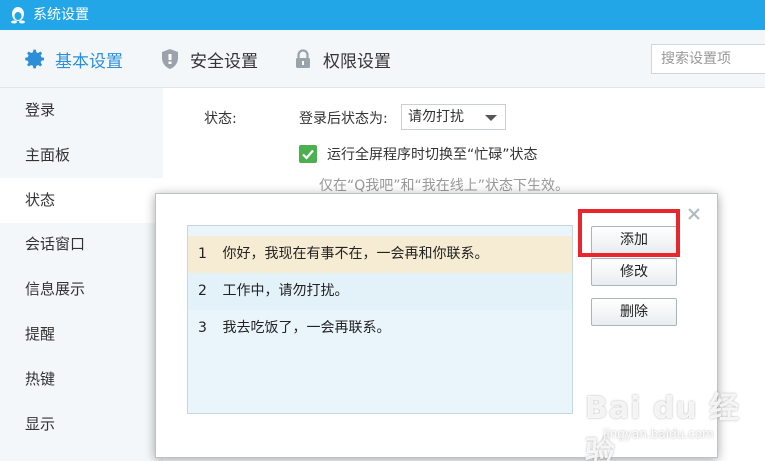 The width and height of the screenshot is (765, 461). What do you see at coordinates (382, 15) in the screenshot?
I see `title-bar: 系统设置` at bounding box center [382, 15].